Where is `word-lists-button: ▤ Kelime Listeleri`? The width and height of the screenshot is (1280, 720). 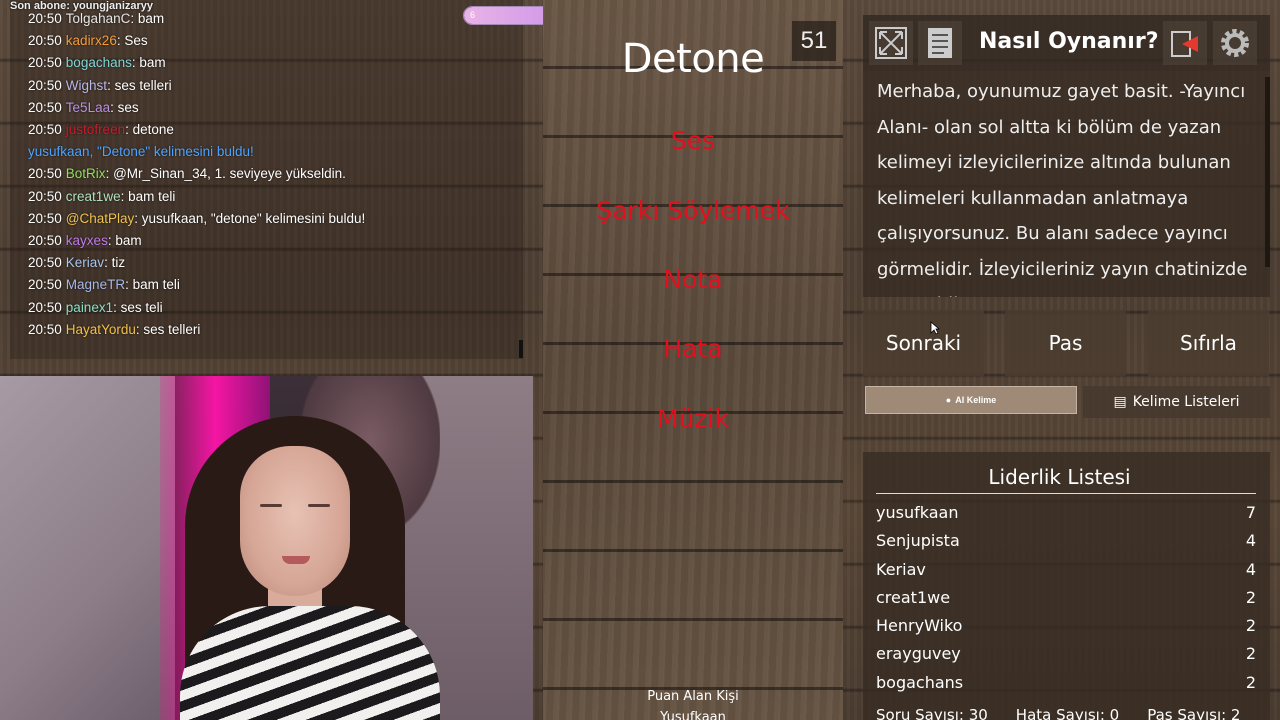 word-lists-button: ▤ Kelime Listeleri is located at coordinates (1176, 402).